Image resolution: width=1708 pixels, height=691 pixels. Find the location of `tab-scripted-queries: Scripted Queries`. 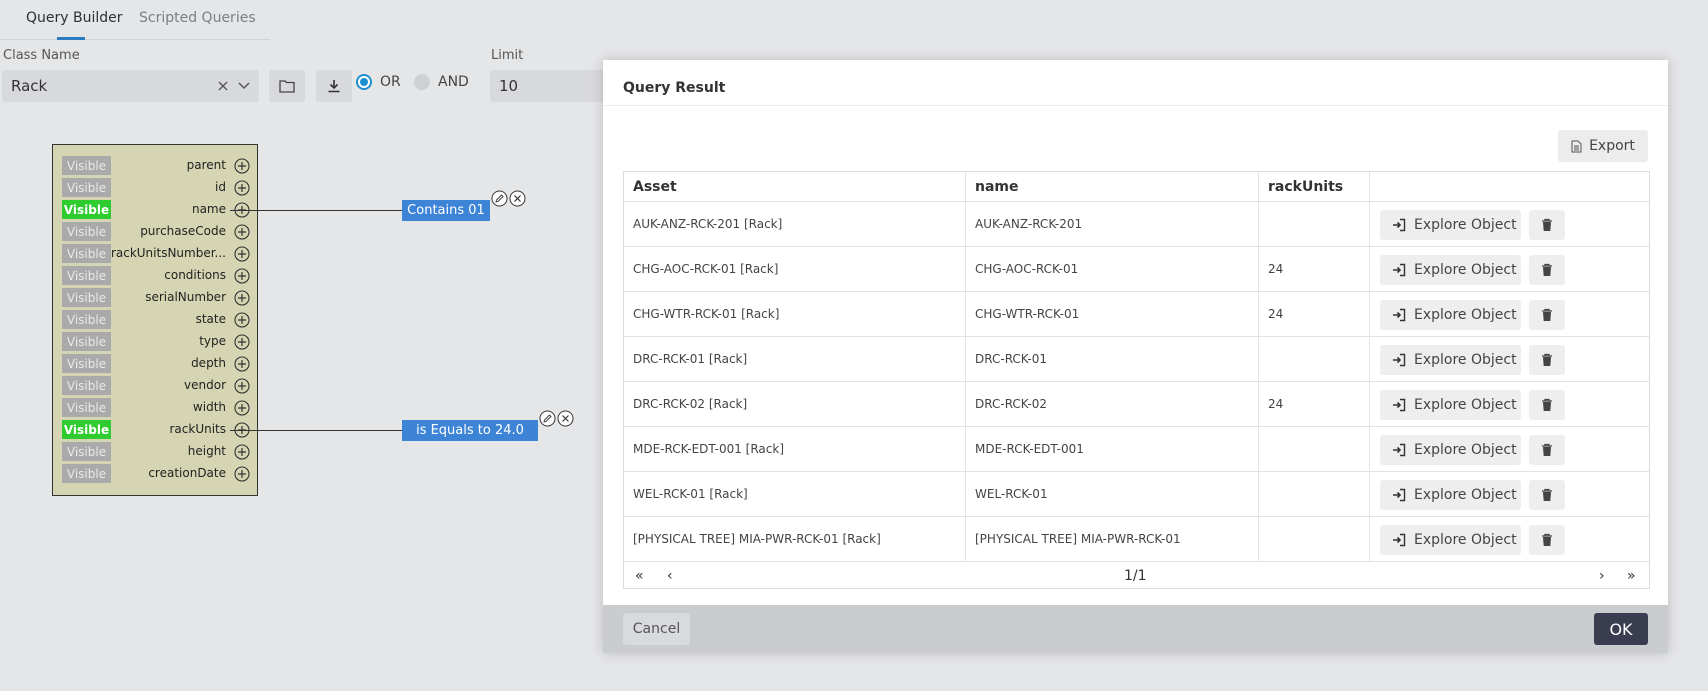

tab-scripted-queries: Scripted Queries is located at coordinates (197, 18).